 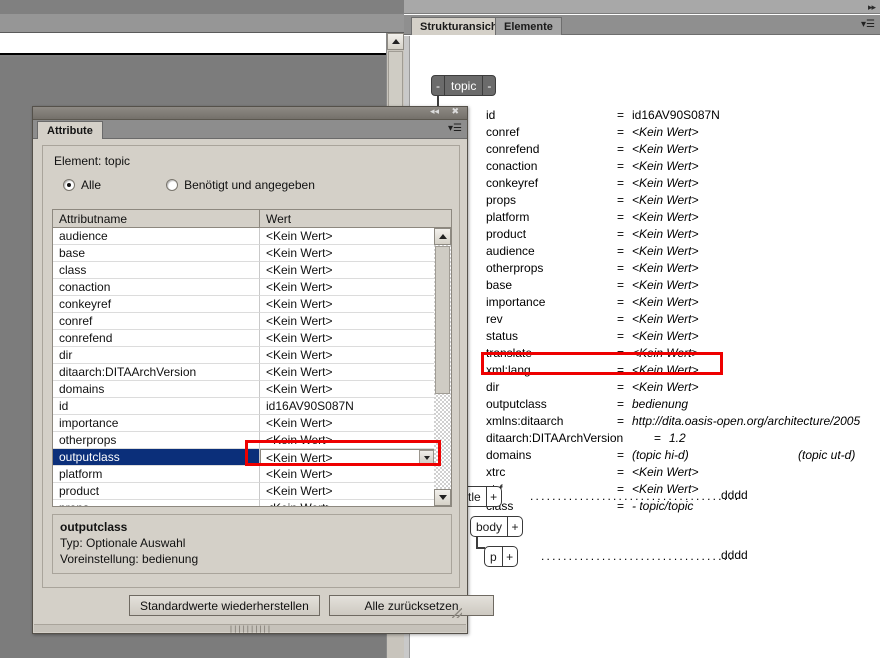 What do you see at coordinates (252, 236) in the screenshot?
I see `table-row: audience <Kein Wert>` at bounding box center [252, 236].